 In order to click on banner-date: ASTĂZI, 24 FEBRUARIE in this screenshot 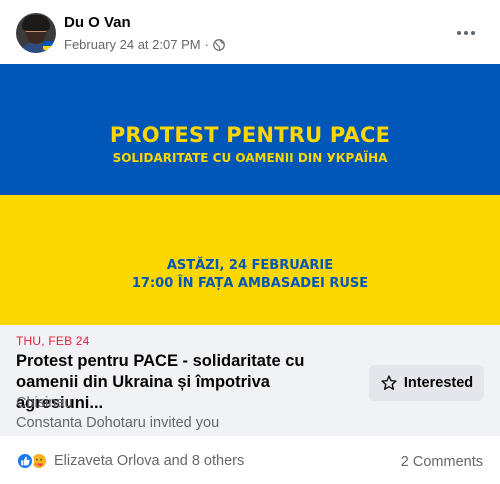, I will do `click(250, 265)`.